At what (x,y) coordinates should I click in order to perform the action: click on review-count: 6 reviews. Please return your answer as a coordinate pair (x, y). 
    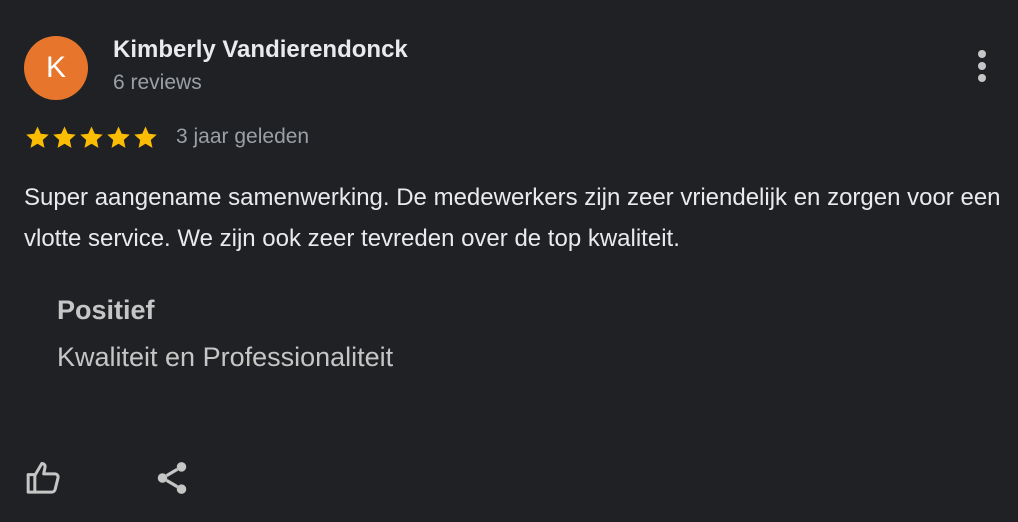
    Looking at the image, I should click on (157, 82).